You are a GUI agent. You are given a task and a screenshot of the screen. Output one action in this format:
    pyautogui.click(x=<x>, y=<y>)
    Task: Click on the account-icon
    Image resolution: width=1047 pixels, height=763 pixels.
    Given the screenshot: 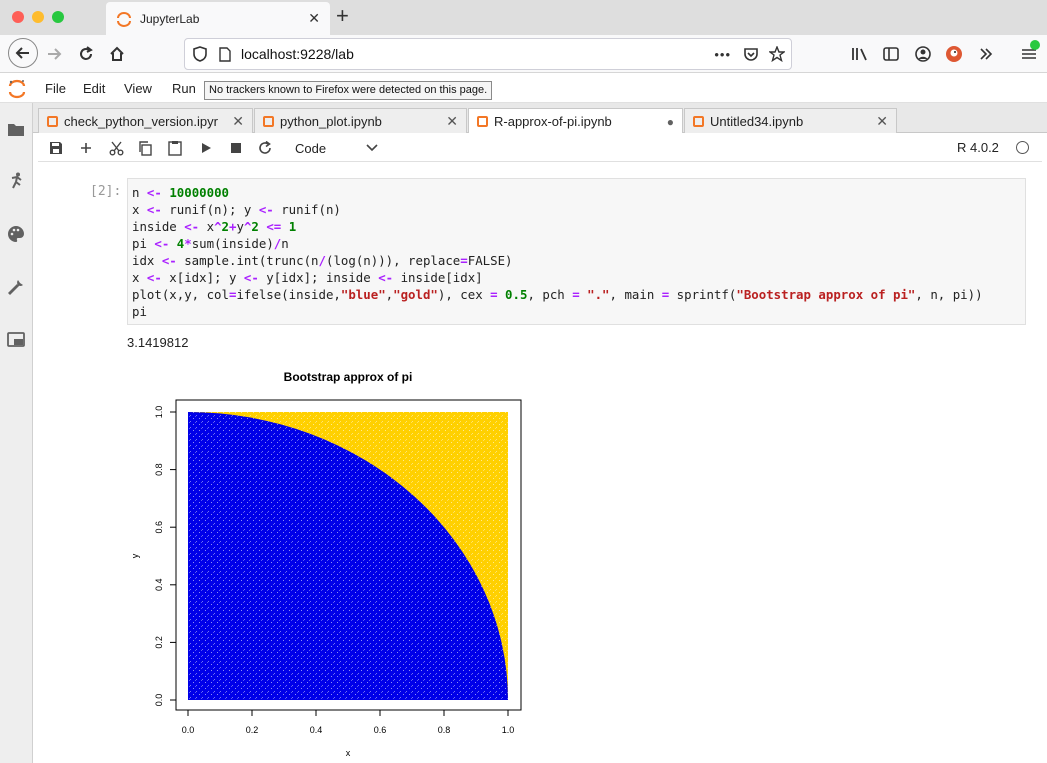 What is the action you would take?
    pyautogui.click(x=923, y=54)
    